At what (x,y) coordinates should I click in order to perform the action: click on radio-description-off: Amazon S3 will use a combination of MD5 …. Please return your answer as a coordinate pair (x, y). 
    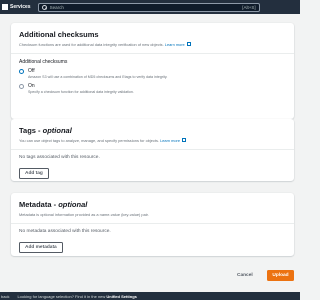
    Looking at the image, I should click on (98, 77).